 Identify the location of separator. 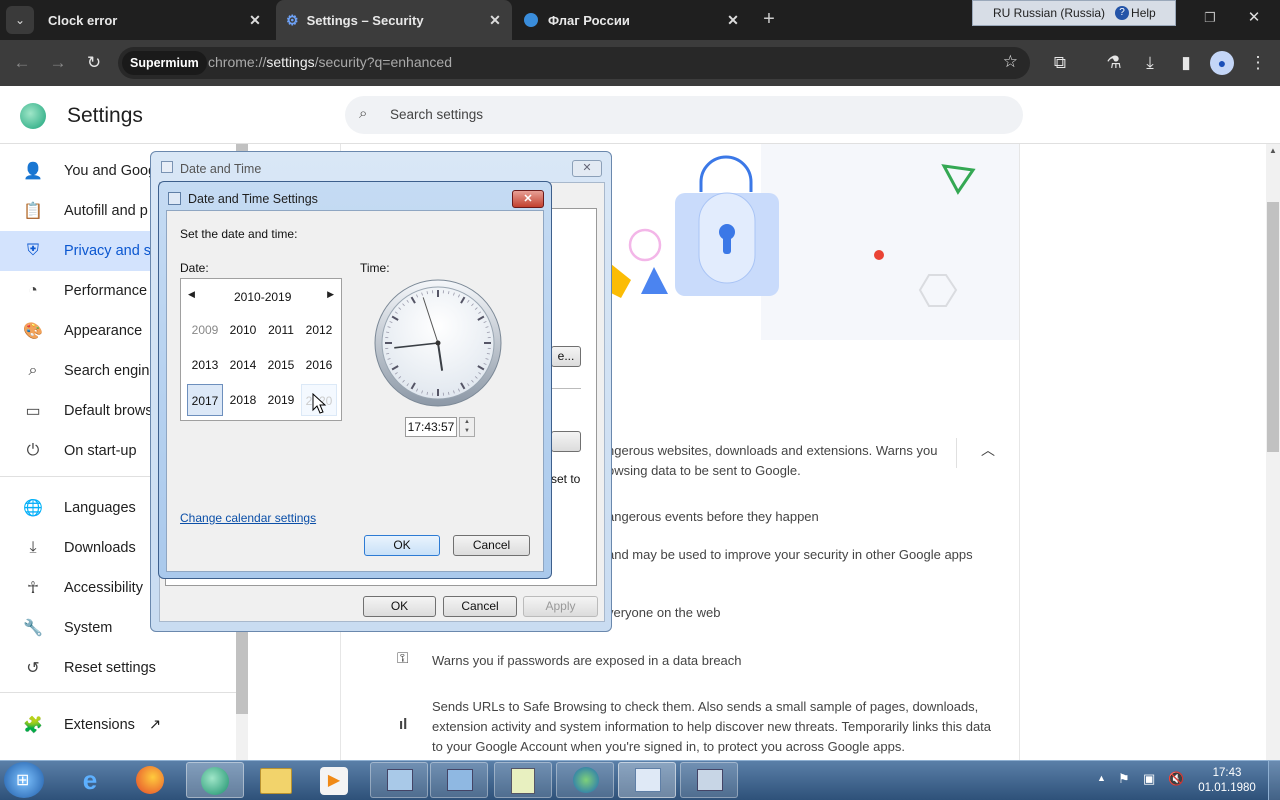
(565, 388).